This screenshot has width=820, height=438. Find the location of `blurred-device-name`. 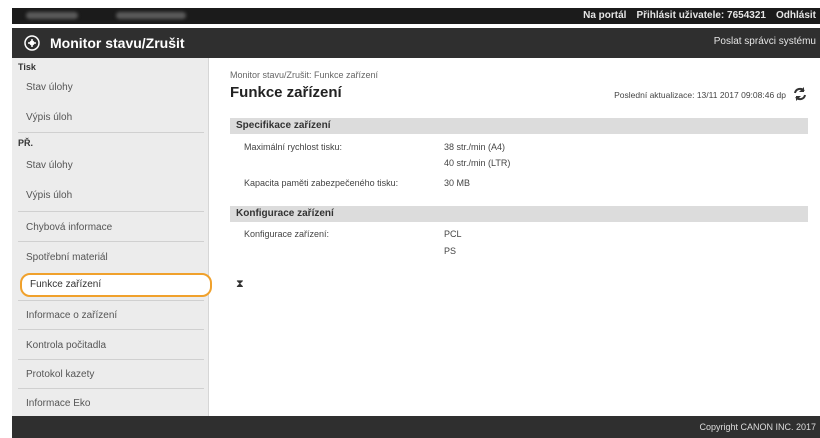

blurred-device-name is located at coordinates (52, 15).